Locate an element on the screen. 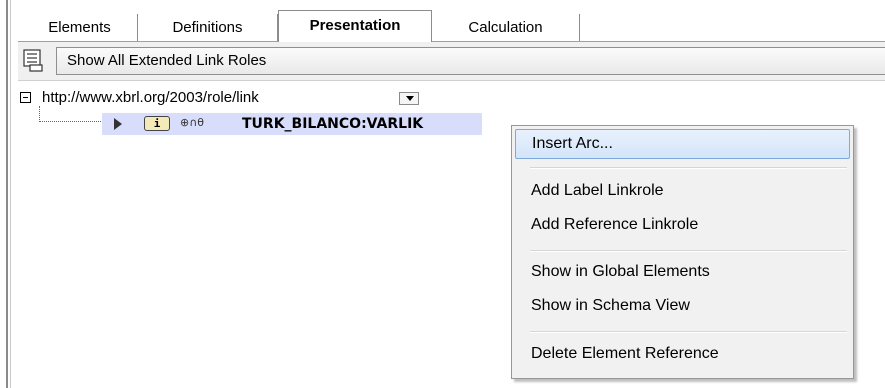 The height and width of the screenshot is (388, 885). menu-item-delete-element-reference: Delete Element Reference is located at coordinates (682, 354).